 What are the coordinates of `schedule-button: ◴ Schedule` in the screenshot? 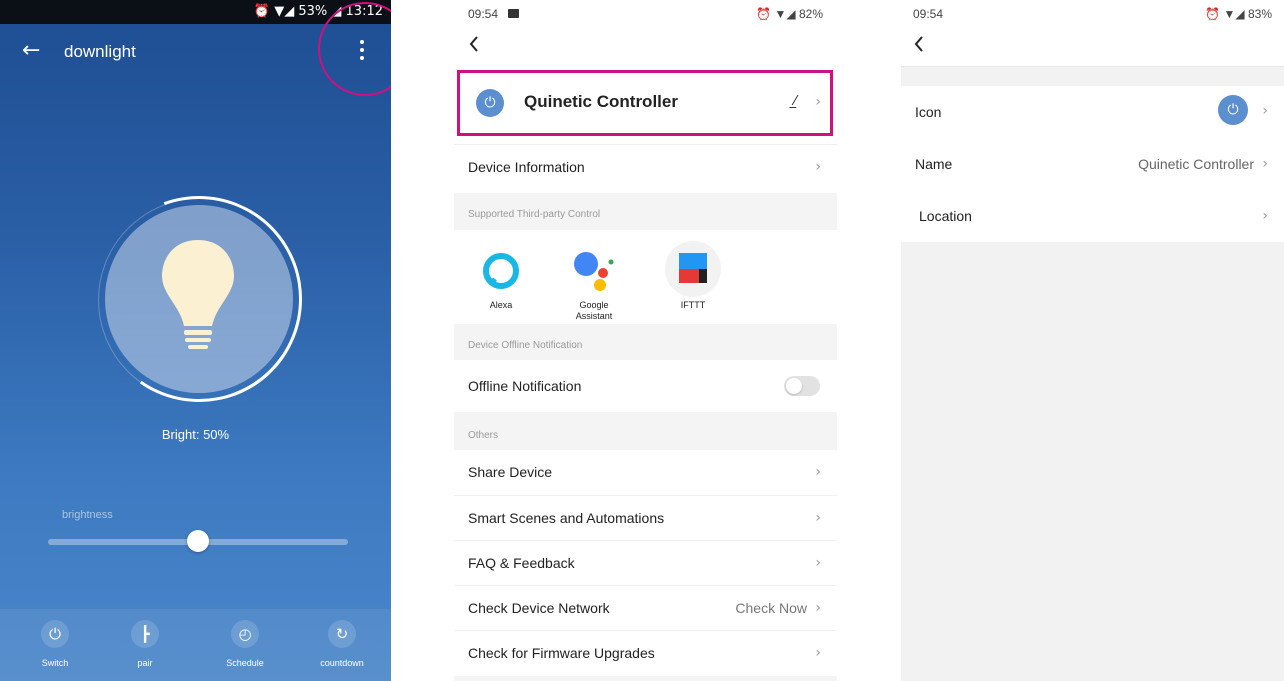 It's located at (245, 644).